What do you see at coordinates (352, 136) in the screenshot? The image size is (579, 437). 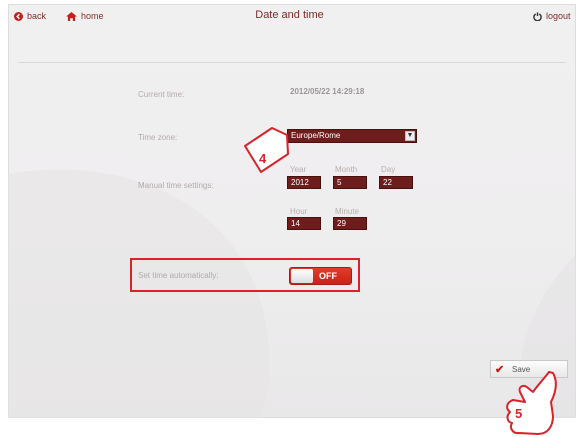 I see `time-zone-select: Europe/Rome ▼` at bounding box center [352, 136].